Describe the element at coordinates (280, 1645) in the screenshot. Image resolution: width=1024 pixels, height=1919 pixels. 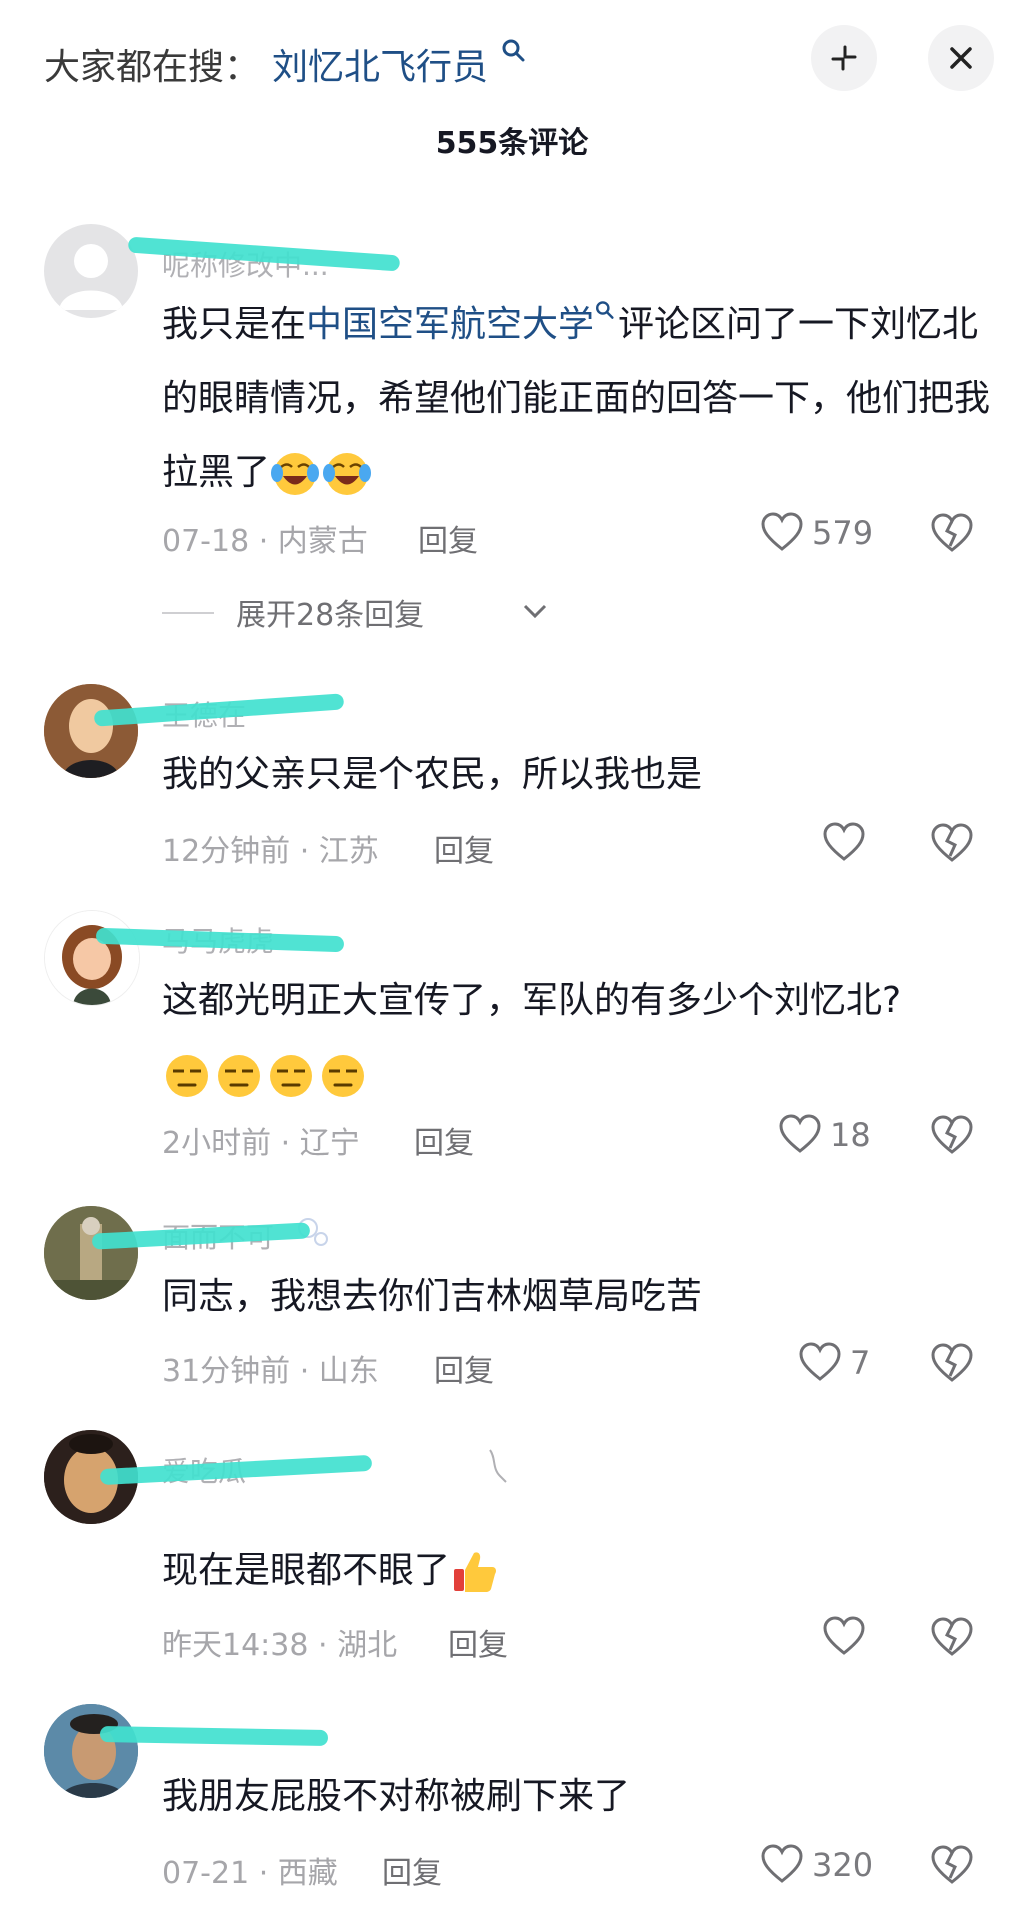
I see `comment-meta: 昨天14:38 · 湖北` at that location.